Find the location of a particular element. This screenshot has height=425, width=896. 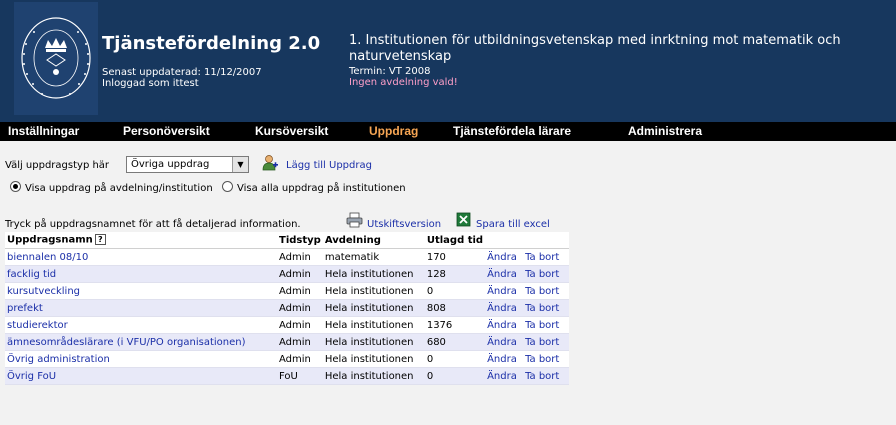

row-time: 808 is located at coordinates (455, 308).